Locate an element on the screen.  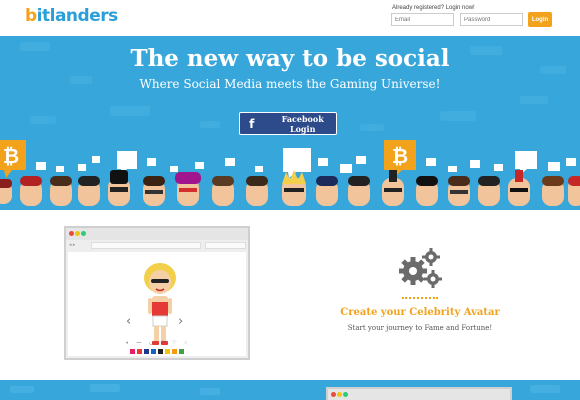
hero-title: The new way to be social is located at coordinates (290, 58).